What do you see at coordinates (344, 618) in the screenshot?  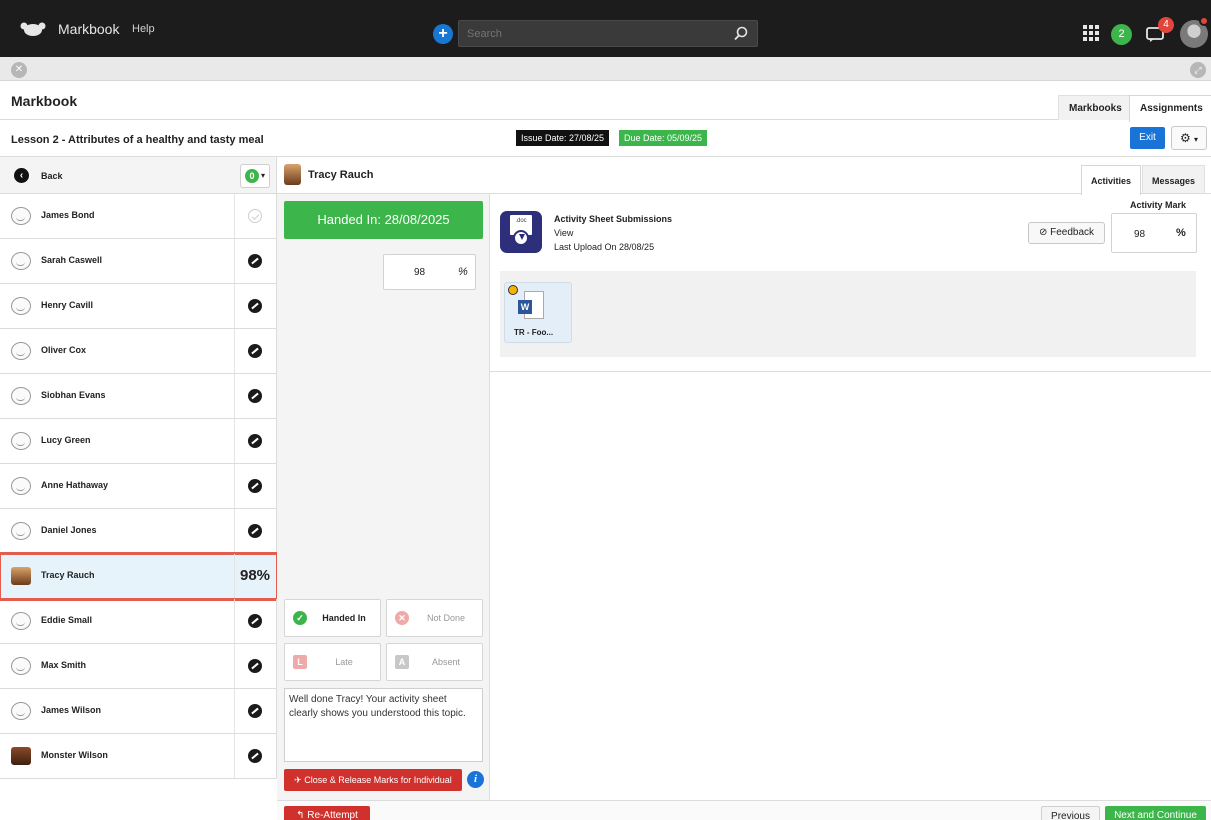 I see `handed-in-label: Handed In` at bounding box center [344, 618].